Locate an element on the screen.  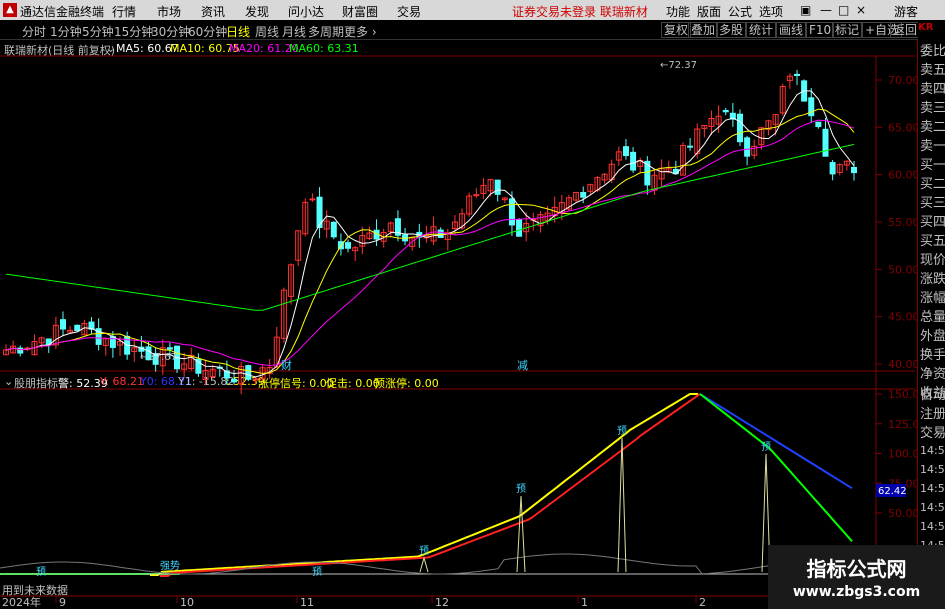
ind-green-line is located at coordinates (776, 467).